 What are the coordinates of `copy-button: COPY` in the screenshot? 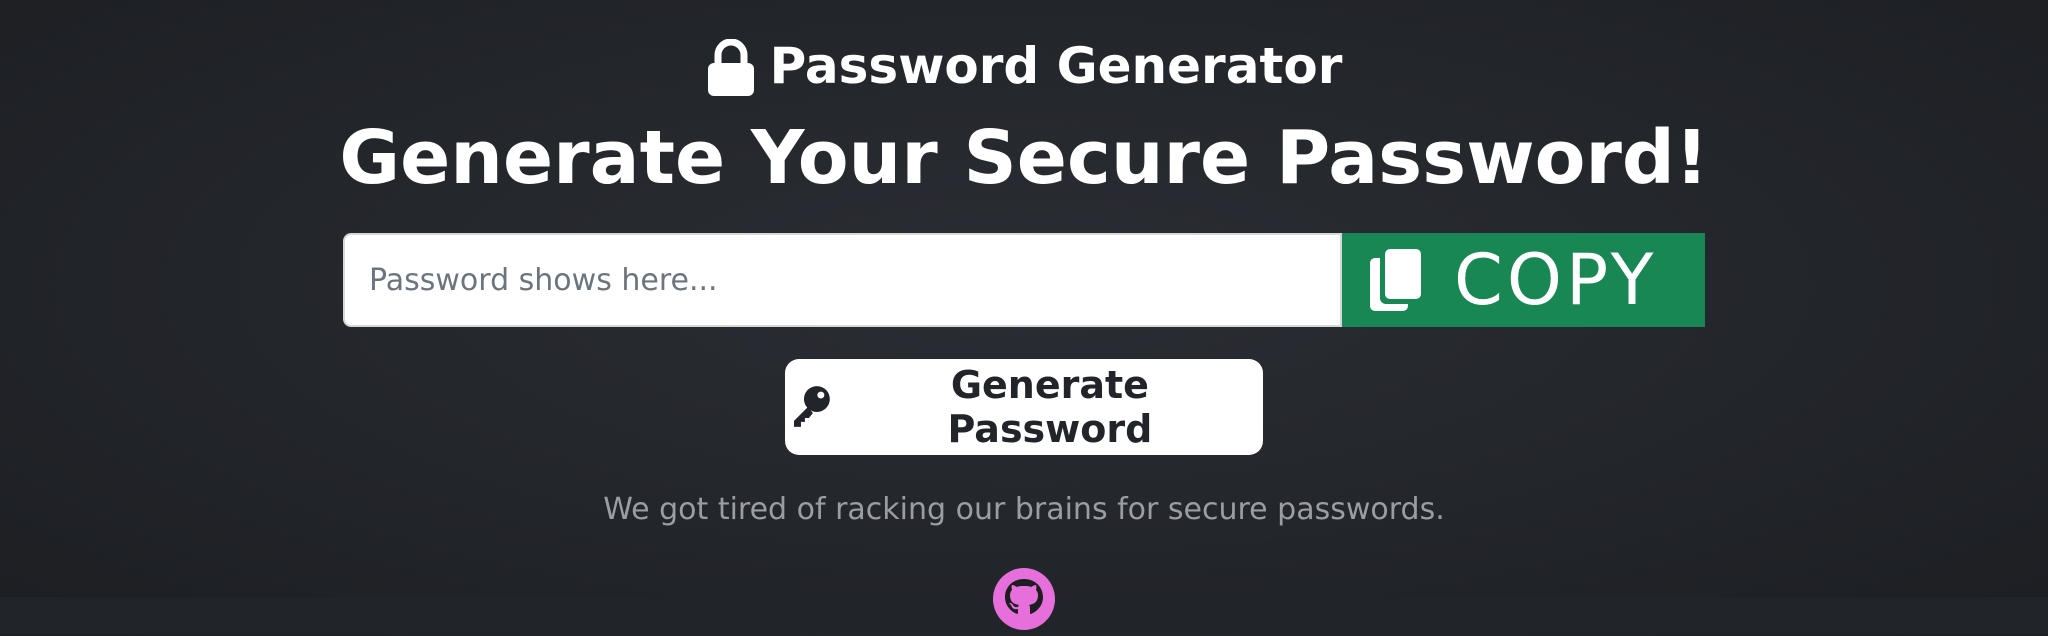 It's located at (1523, 280).